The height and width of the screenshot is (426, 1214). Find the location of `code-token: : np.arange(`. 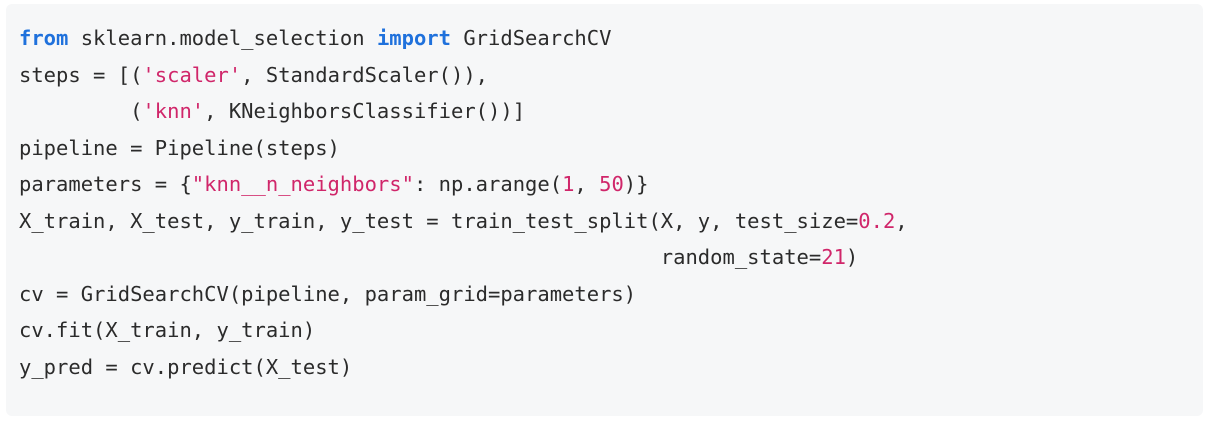

code-token: : np.arange( is located at coordinates (488, 184).